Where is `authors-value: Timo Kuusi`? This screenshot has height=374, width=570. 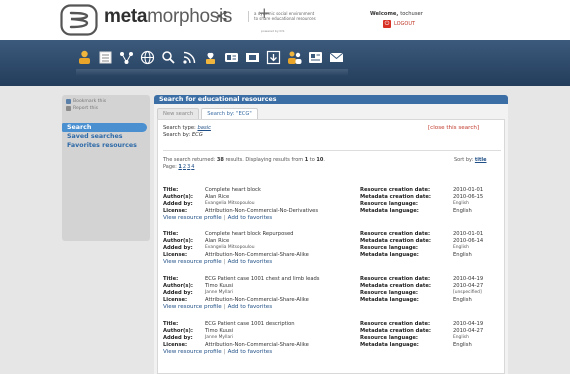
authors-value: Timo Kuusi is located at coordinates (219, 331).